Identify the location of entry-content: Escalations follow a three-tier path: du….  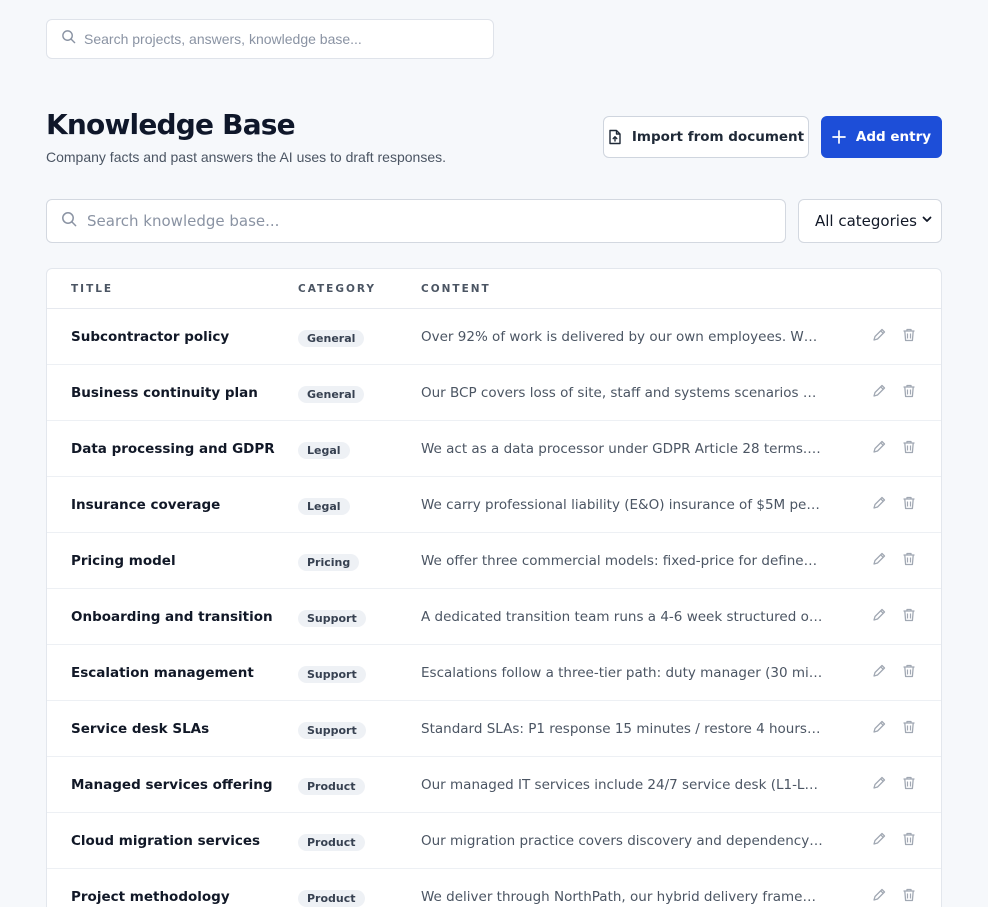
(622, 673).